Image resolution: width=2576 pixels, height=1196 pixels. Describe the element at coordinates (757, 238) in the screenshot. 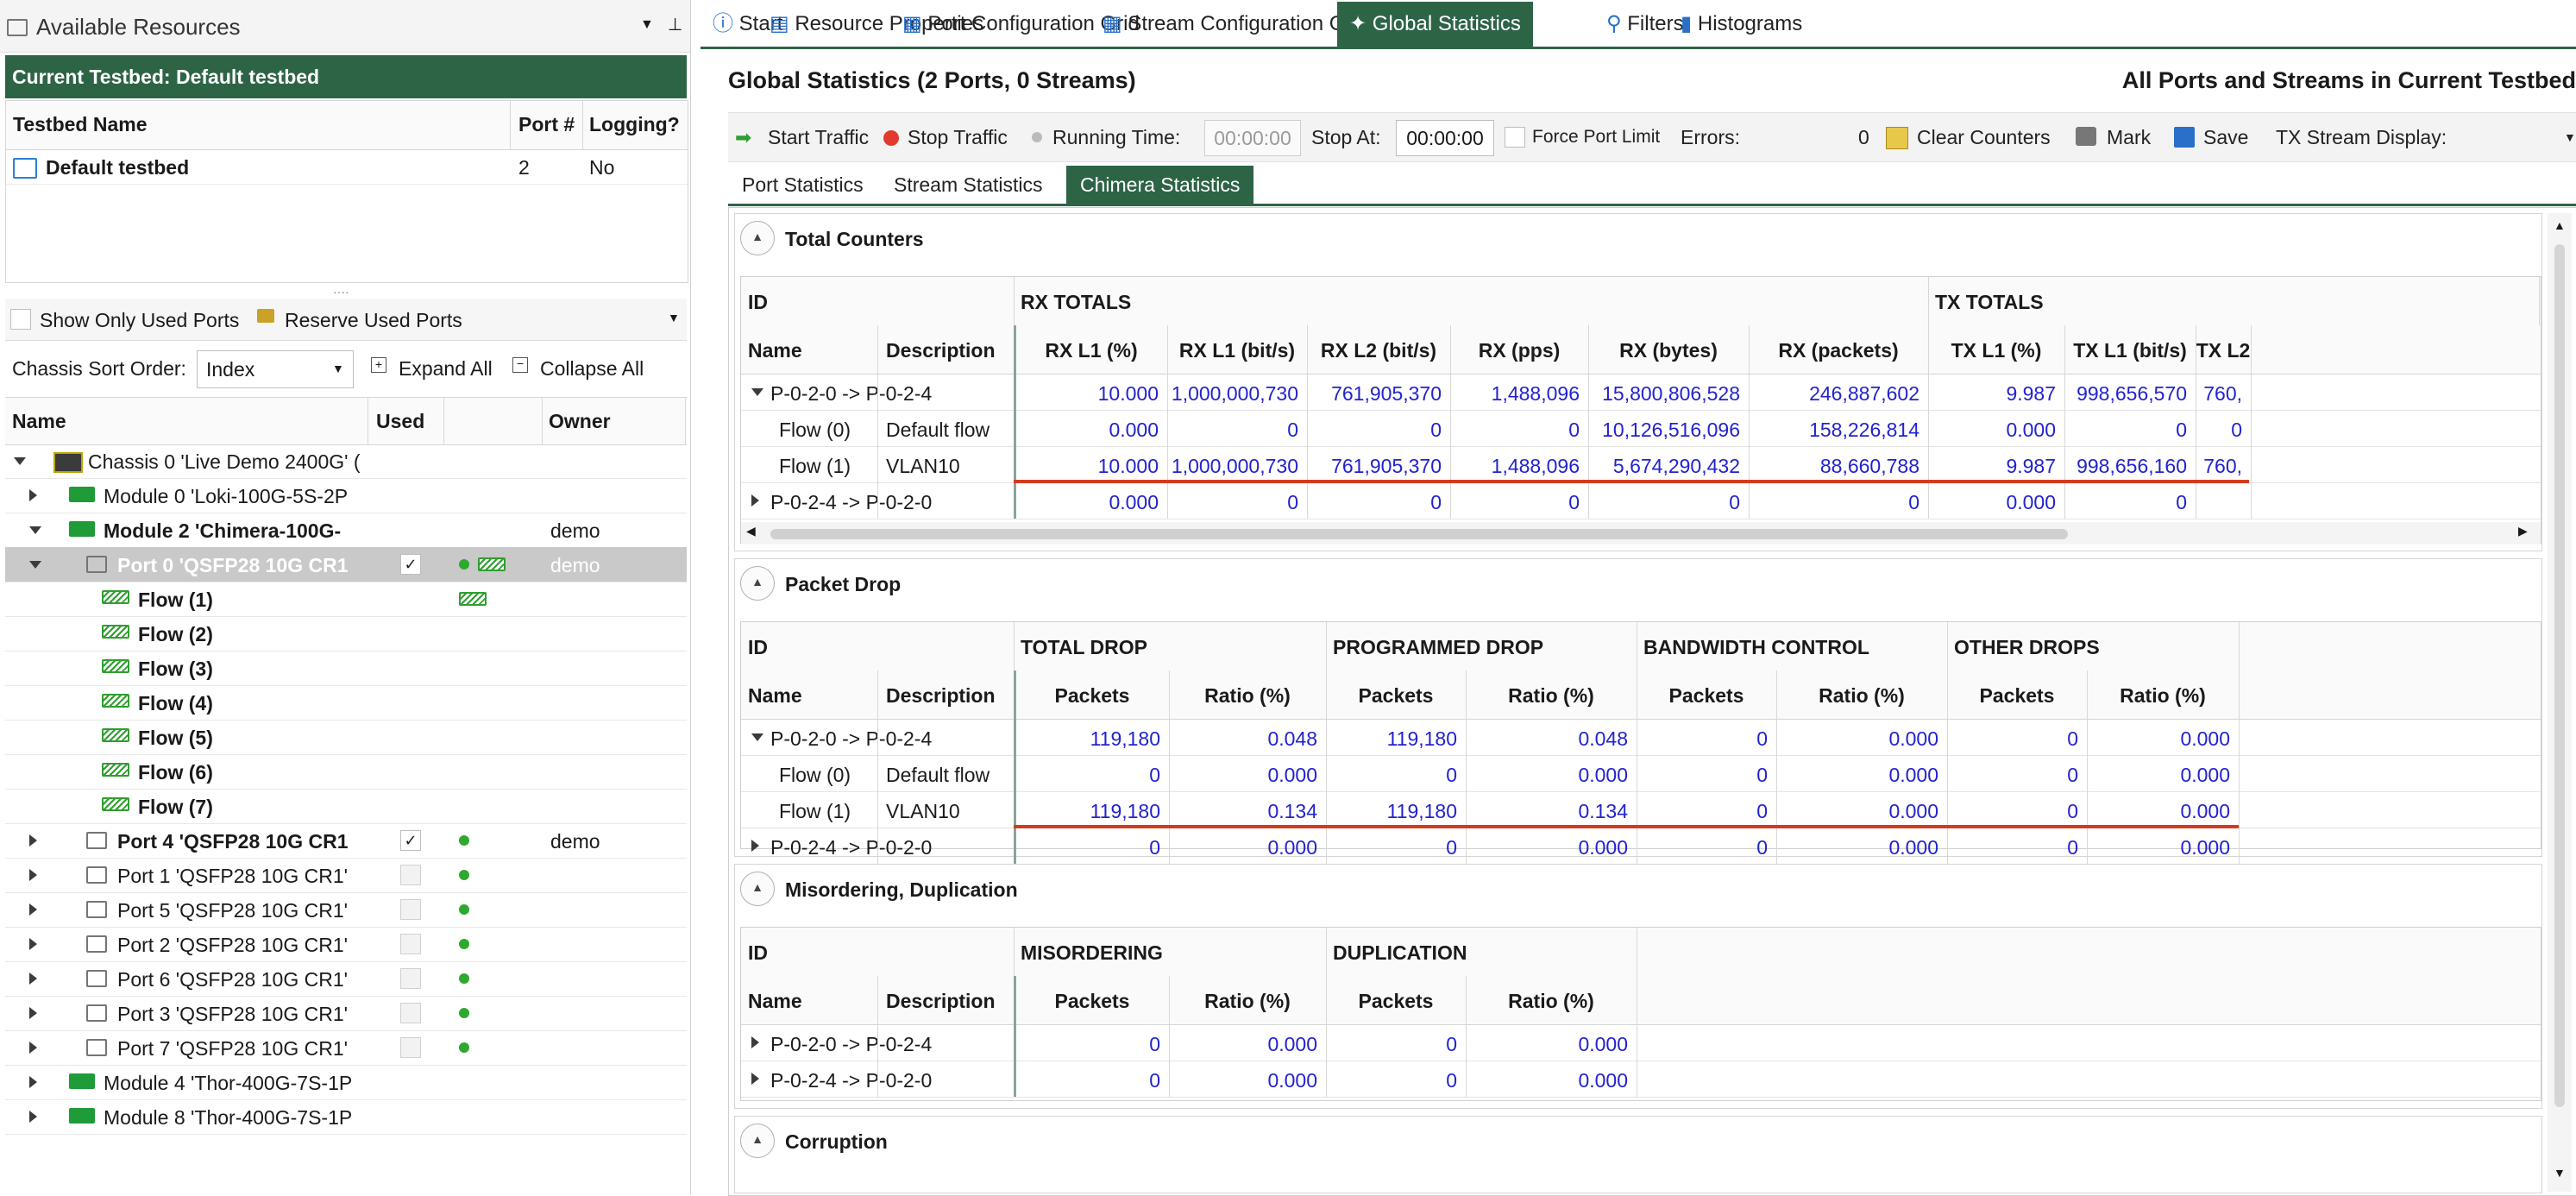

I see `collapse-total-counters-button: ▲` at that location.